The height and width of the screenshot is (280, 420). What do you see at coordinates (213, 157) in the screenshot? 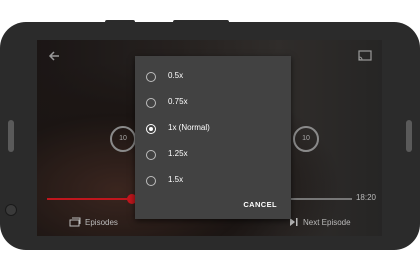
I see `speed-option-1.25x: 1.25x` at bounding box center [213, 157].